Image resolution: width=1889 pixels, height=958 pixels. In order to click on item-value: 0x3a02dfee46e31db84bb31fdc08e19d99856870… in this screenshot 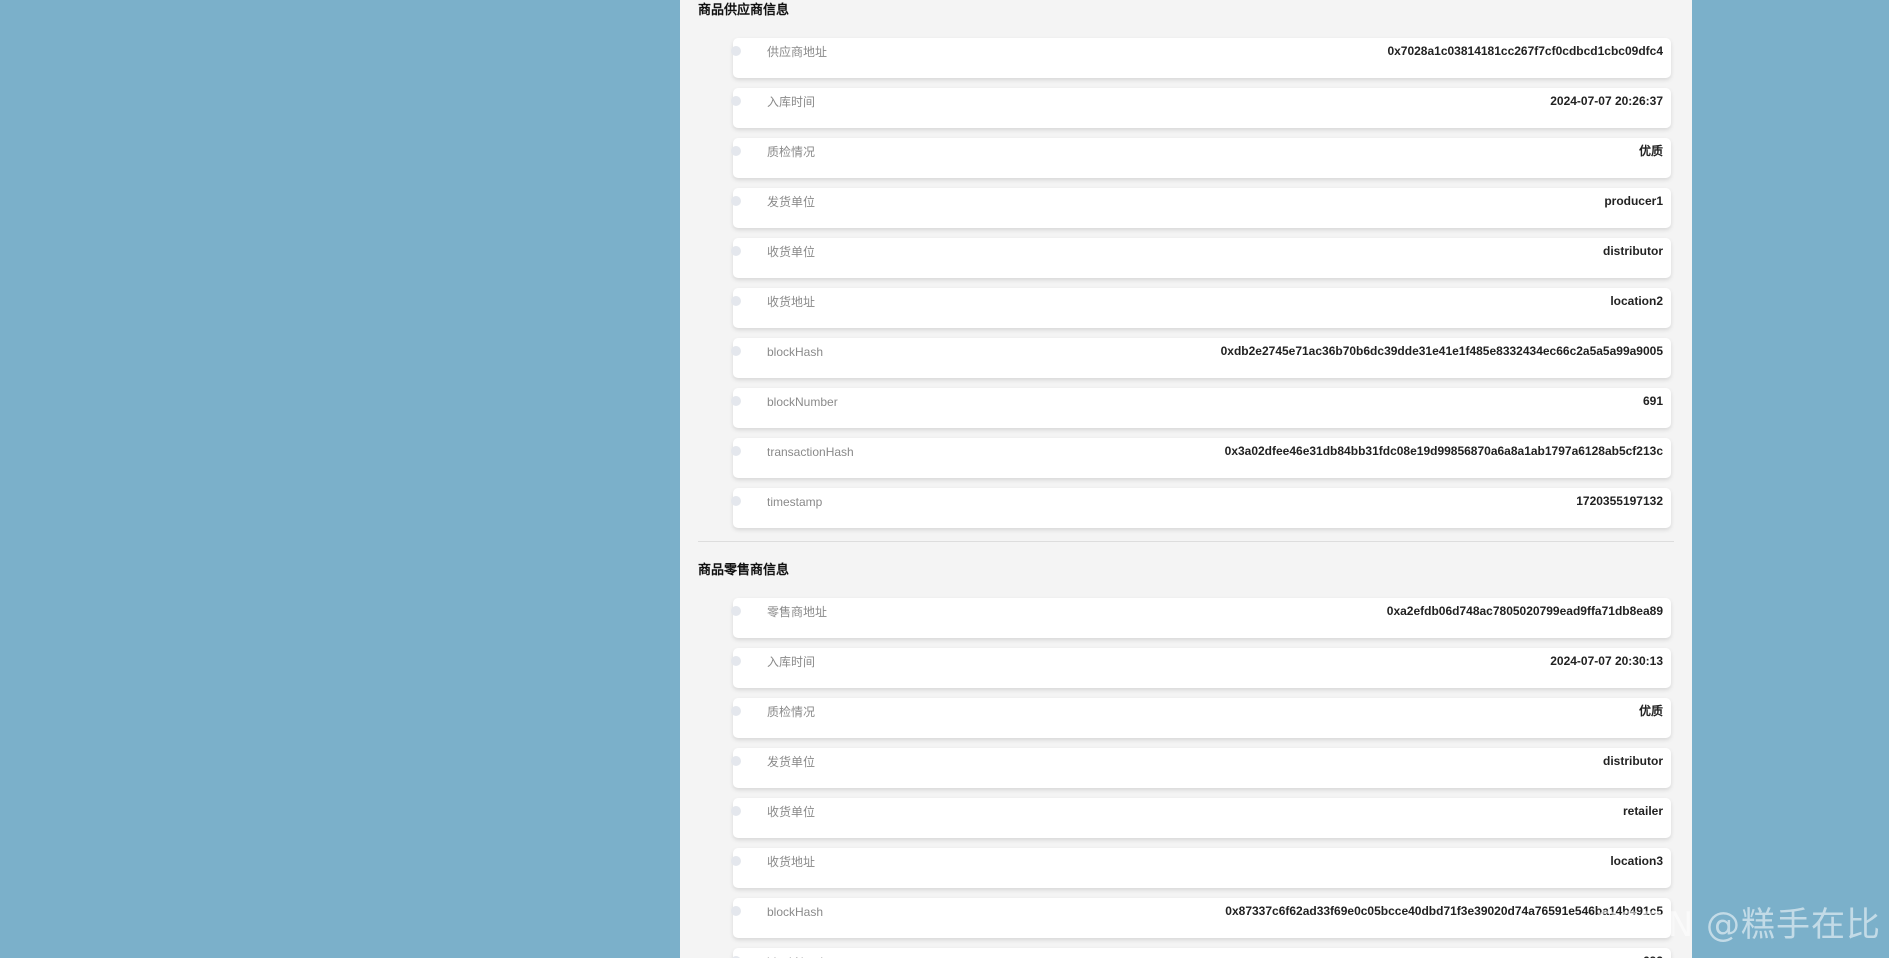, I will do `click(1443, 451)`.